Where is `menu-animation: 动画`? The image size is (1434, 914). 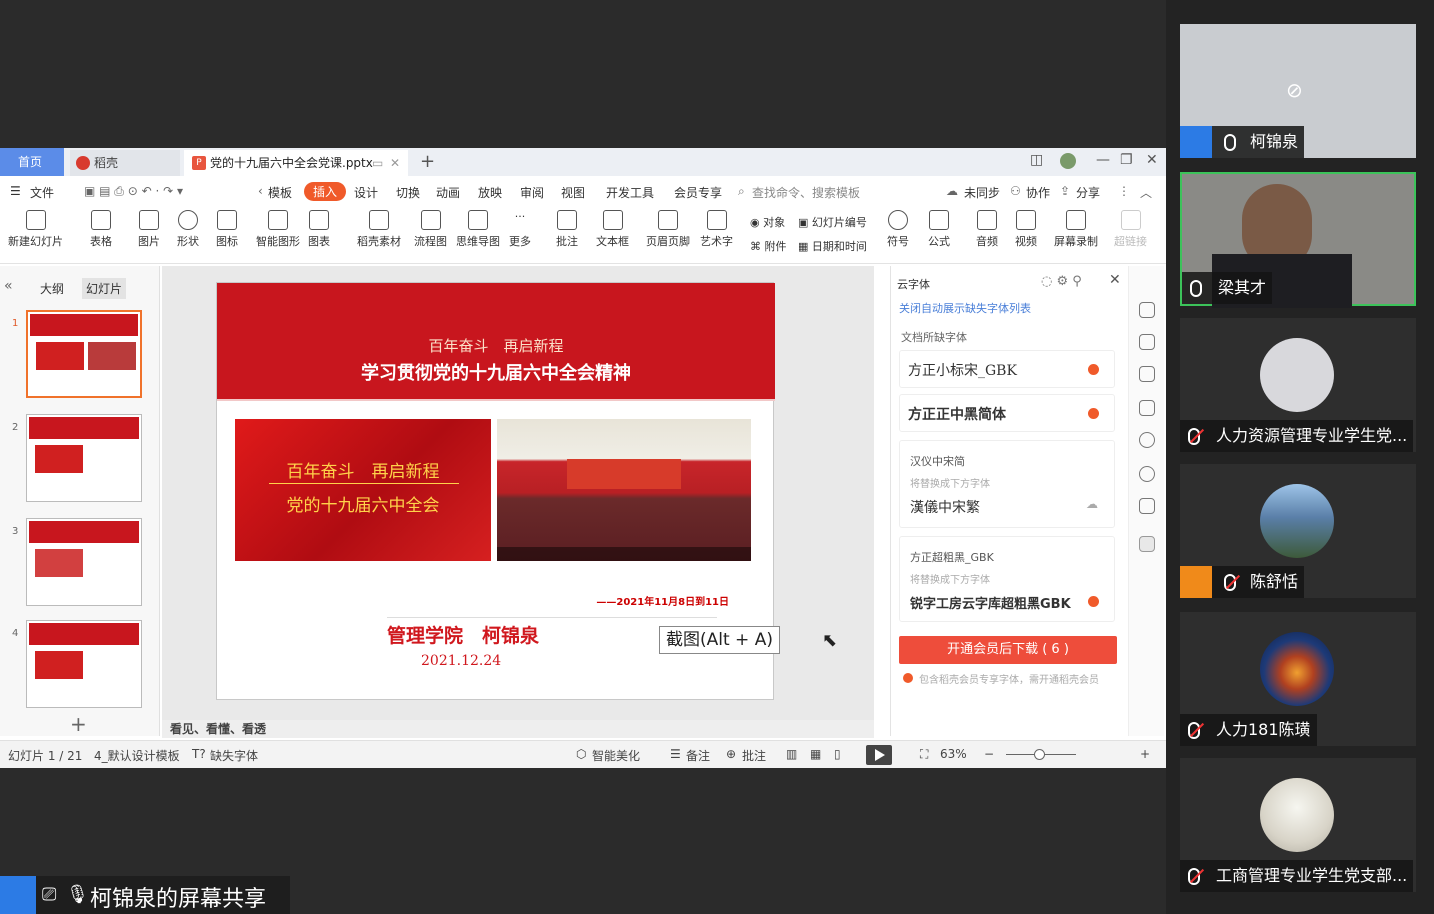
menu-animation: 动画 is located at coordinates (448, 192).